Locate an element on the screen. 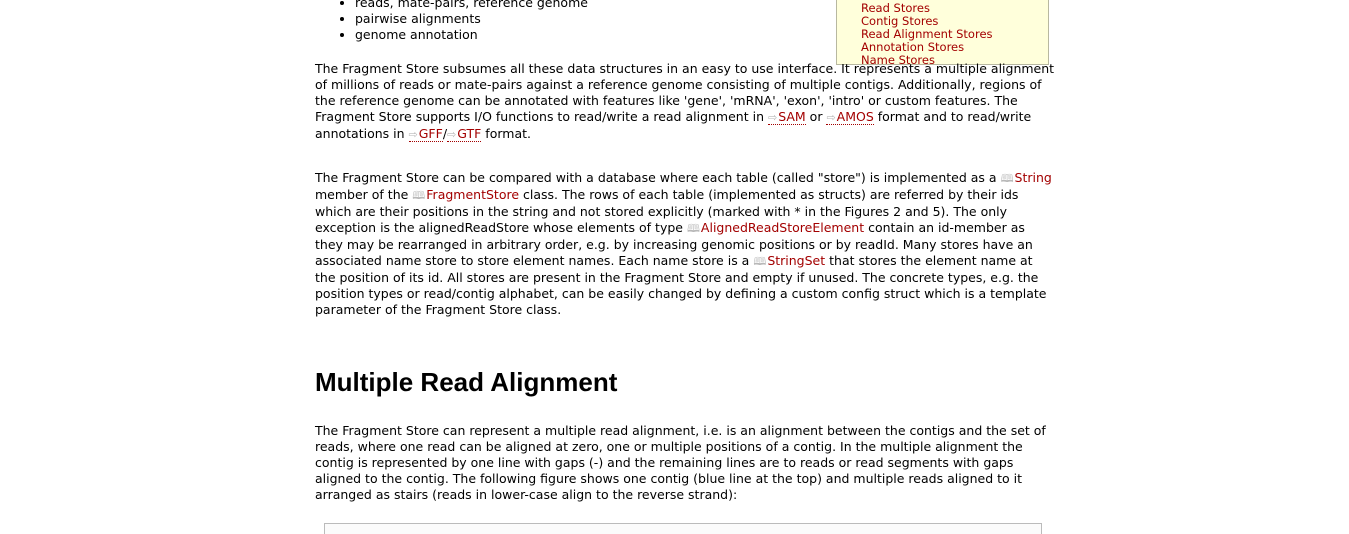 This screenshot has width=1349, height=534. list-item: pairwise alignments is located at coordinates (705, 19).